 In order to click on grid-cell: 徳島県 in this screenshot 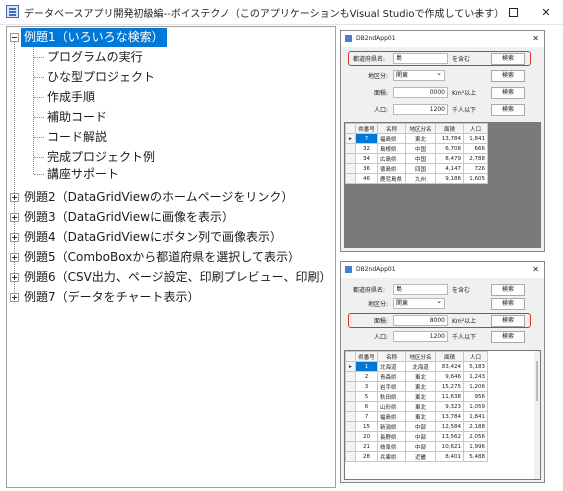, I will do `click(391, 168)`.